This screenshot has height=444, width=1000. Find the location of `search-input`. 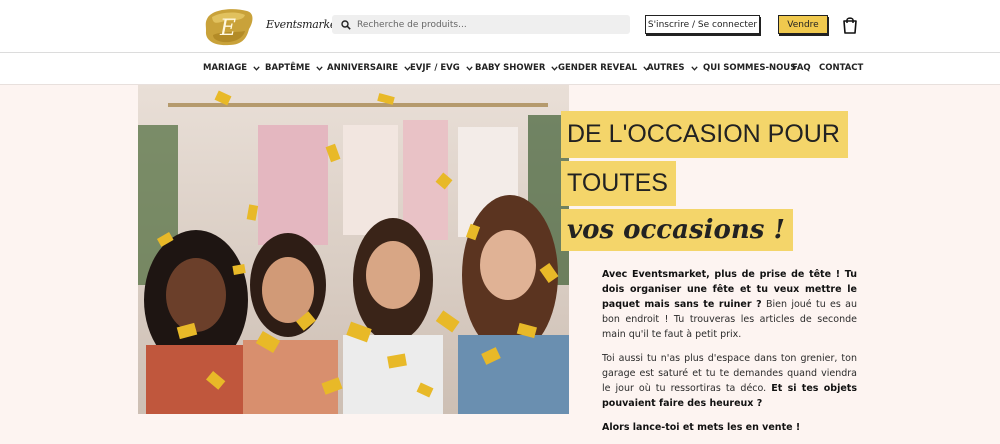

search-input is located at coordinates (482, 24).